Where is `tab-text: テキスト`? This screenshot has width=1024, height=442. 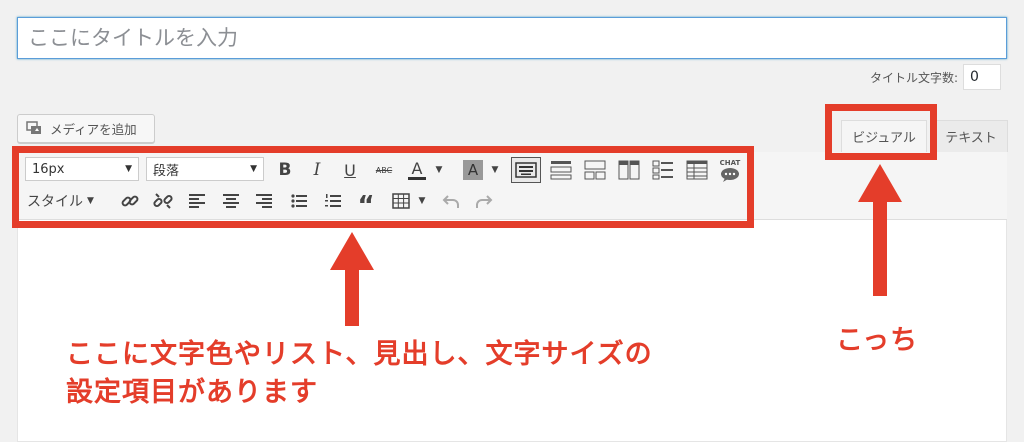
tab-text: テキスト is located at coordinates (971, 136).